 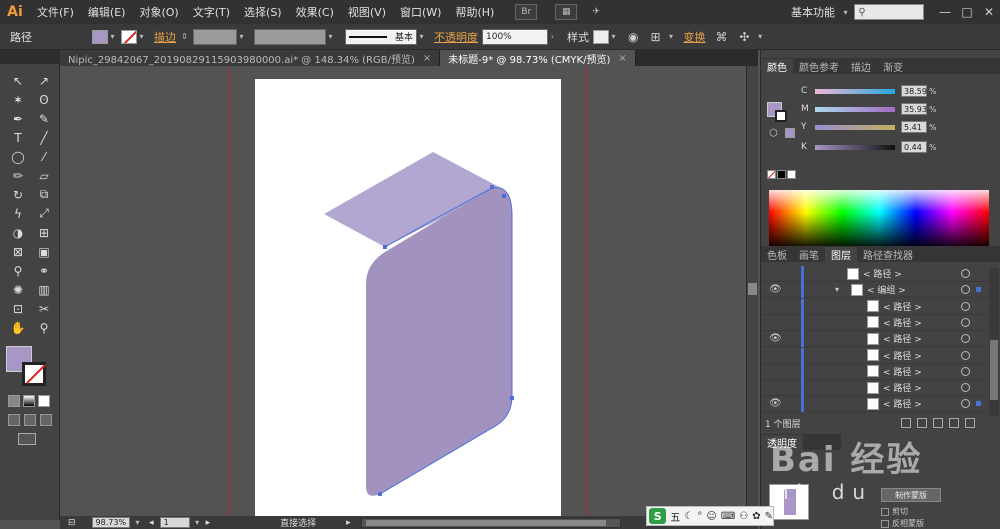 I want to click on magic-wand-icon: ✶, so click(x=18, y=99).